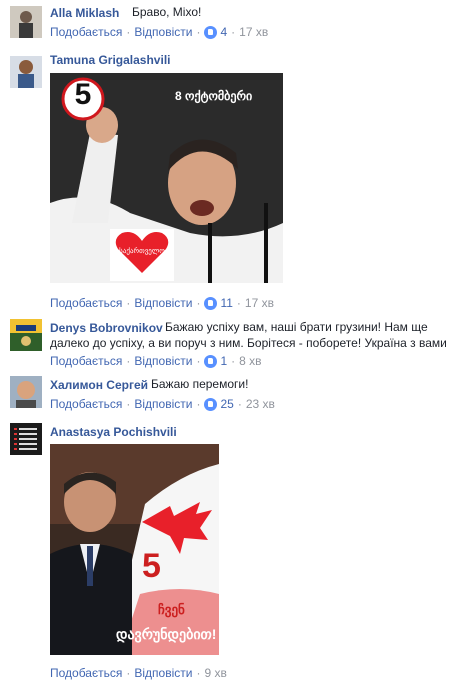 This screenshot has height=682, width=475. I want to click on commenter-name: Anastasya Pochishvili, so click(113, 432).